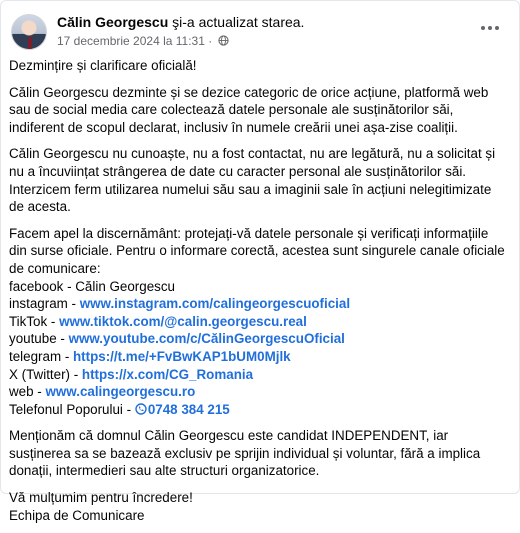 Image resolution: width=520 pixels, height=533 pixels. Describe the element at coordinates (215, 303) in the screenshot. I see `instagram-link: www.instagram.com/calingeorgescuoficial` at that location.